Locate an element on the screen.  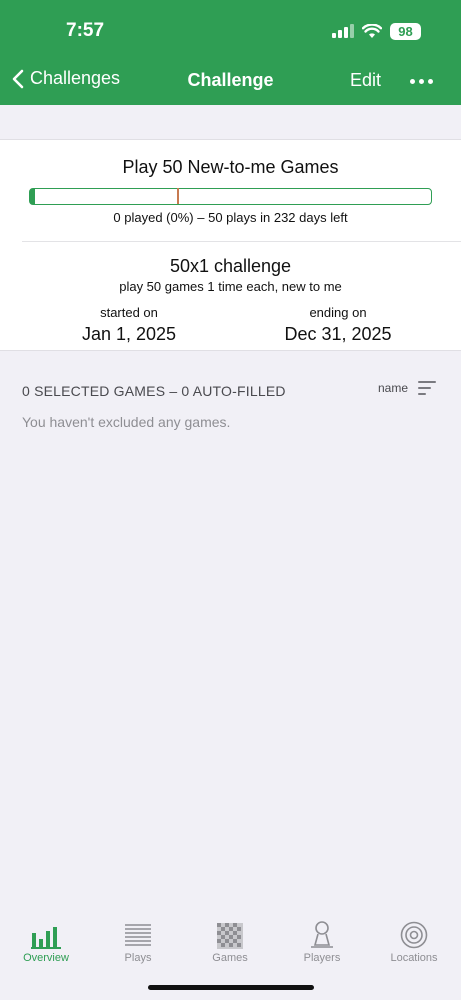
selected-games-header: 0 SELECTED GAMES – 0 AUTO-FILLED is located at coordinates (154, 391).